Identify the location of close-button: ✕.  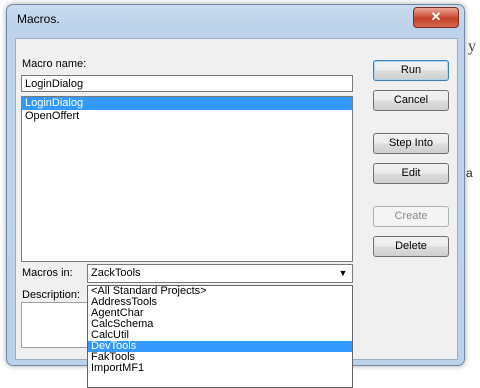
(436, 17).